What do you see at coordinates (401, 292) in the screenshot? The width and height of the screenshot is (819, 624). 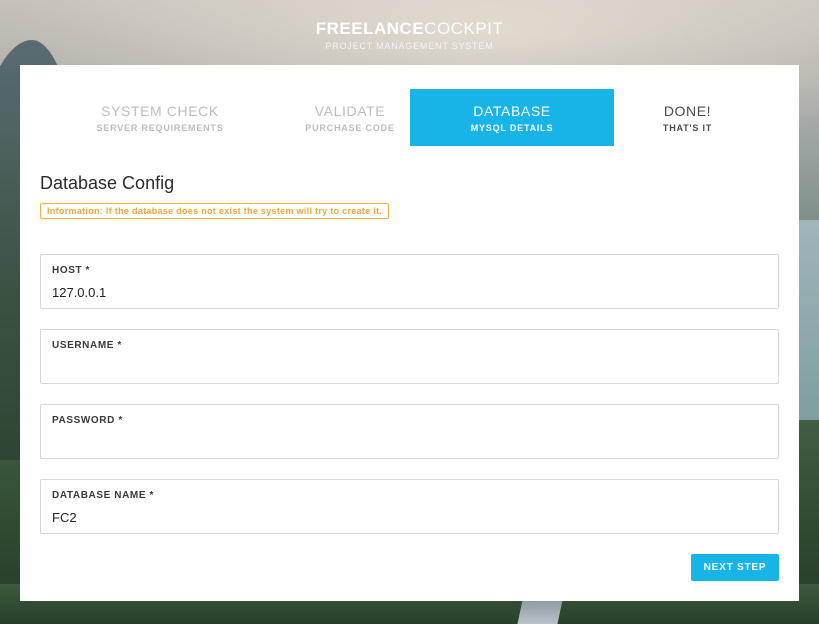 I see `host-input` at bounding box center [401, 292].